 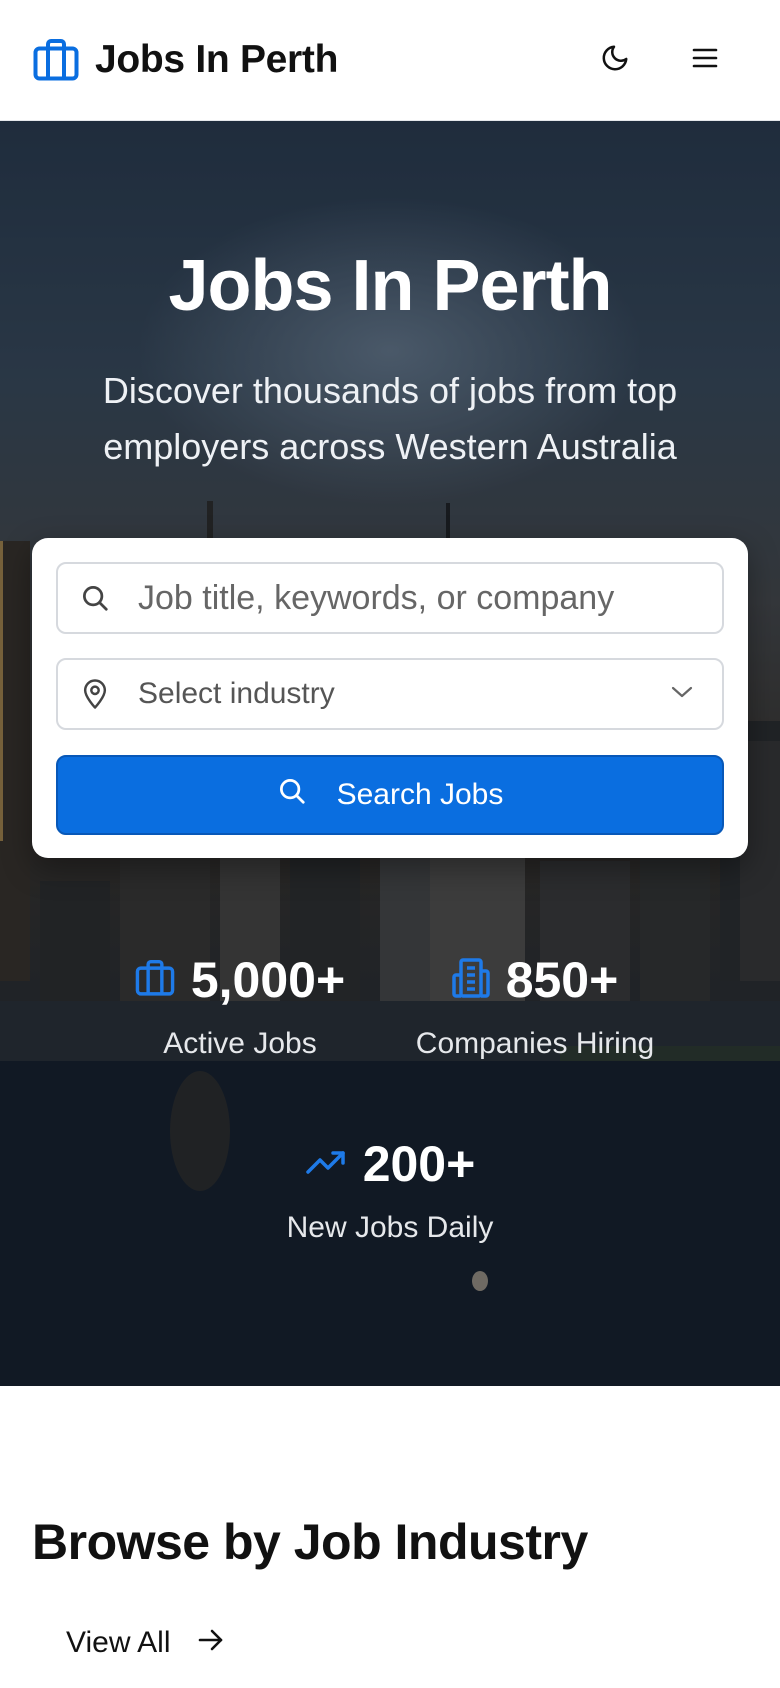 I want to click on view-all-link: View All, so click(x=145, y=1643).